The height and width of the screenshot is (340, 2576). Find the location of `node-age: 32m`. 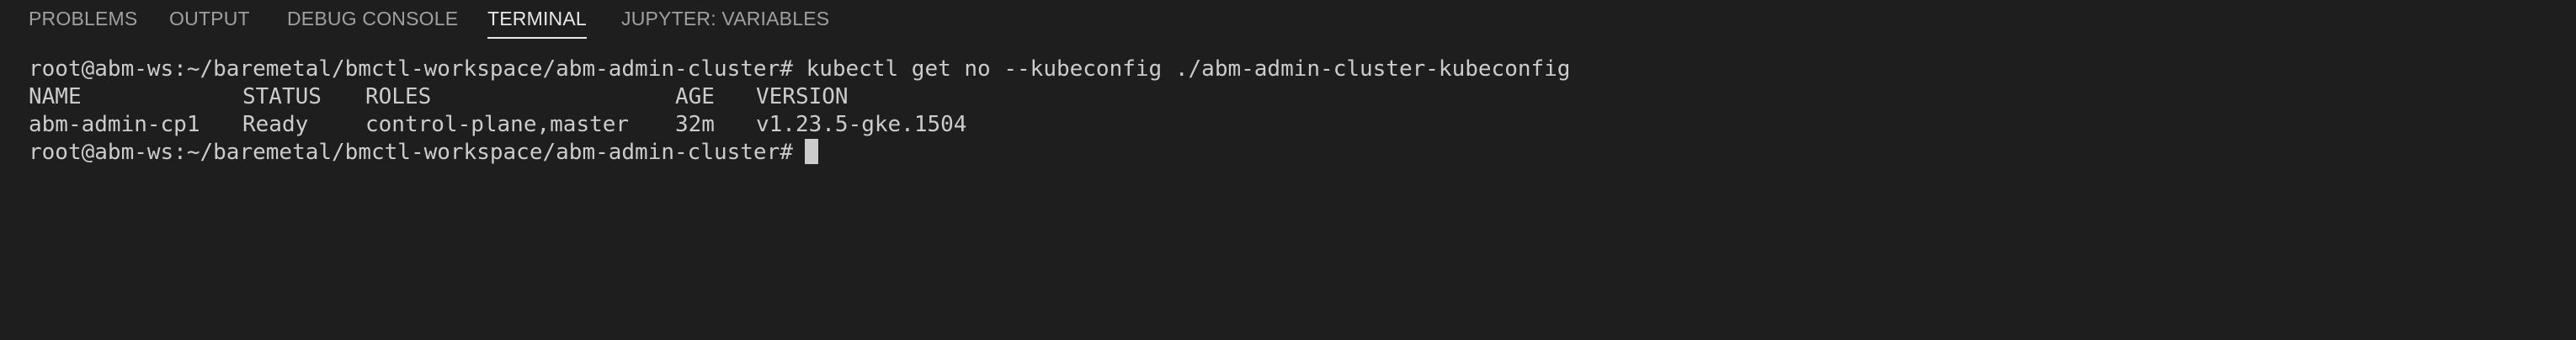

node-age: 32m is located at coordinates (695, 124).